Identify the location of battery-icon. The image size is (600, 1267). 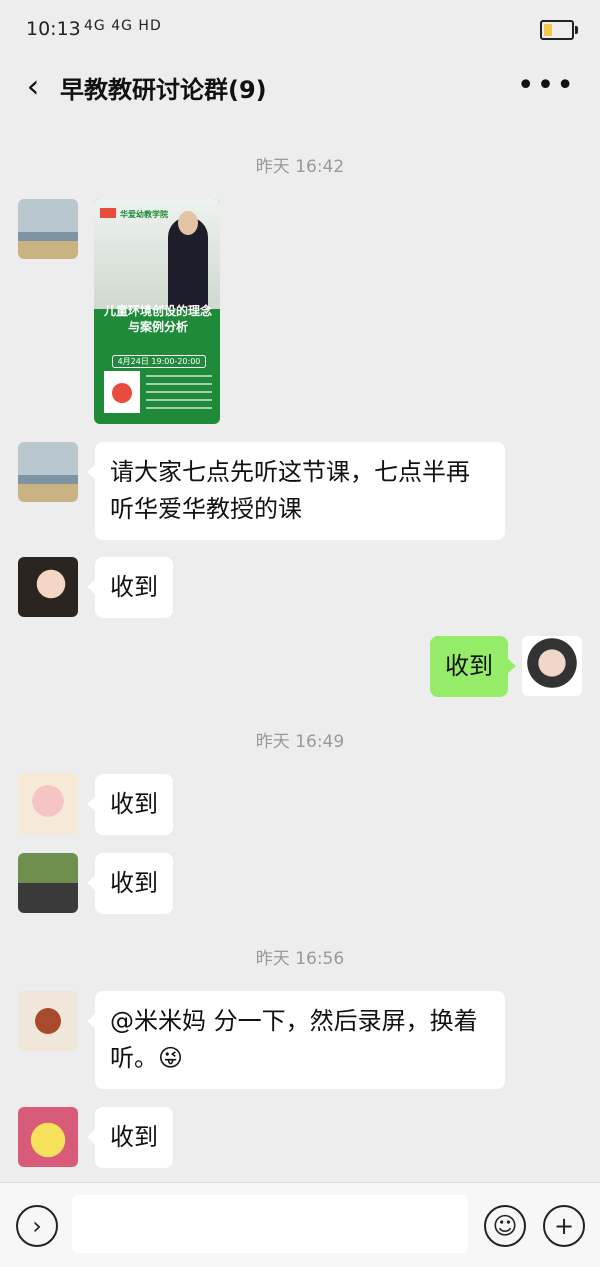
(559, 30).